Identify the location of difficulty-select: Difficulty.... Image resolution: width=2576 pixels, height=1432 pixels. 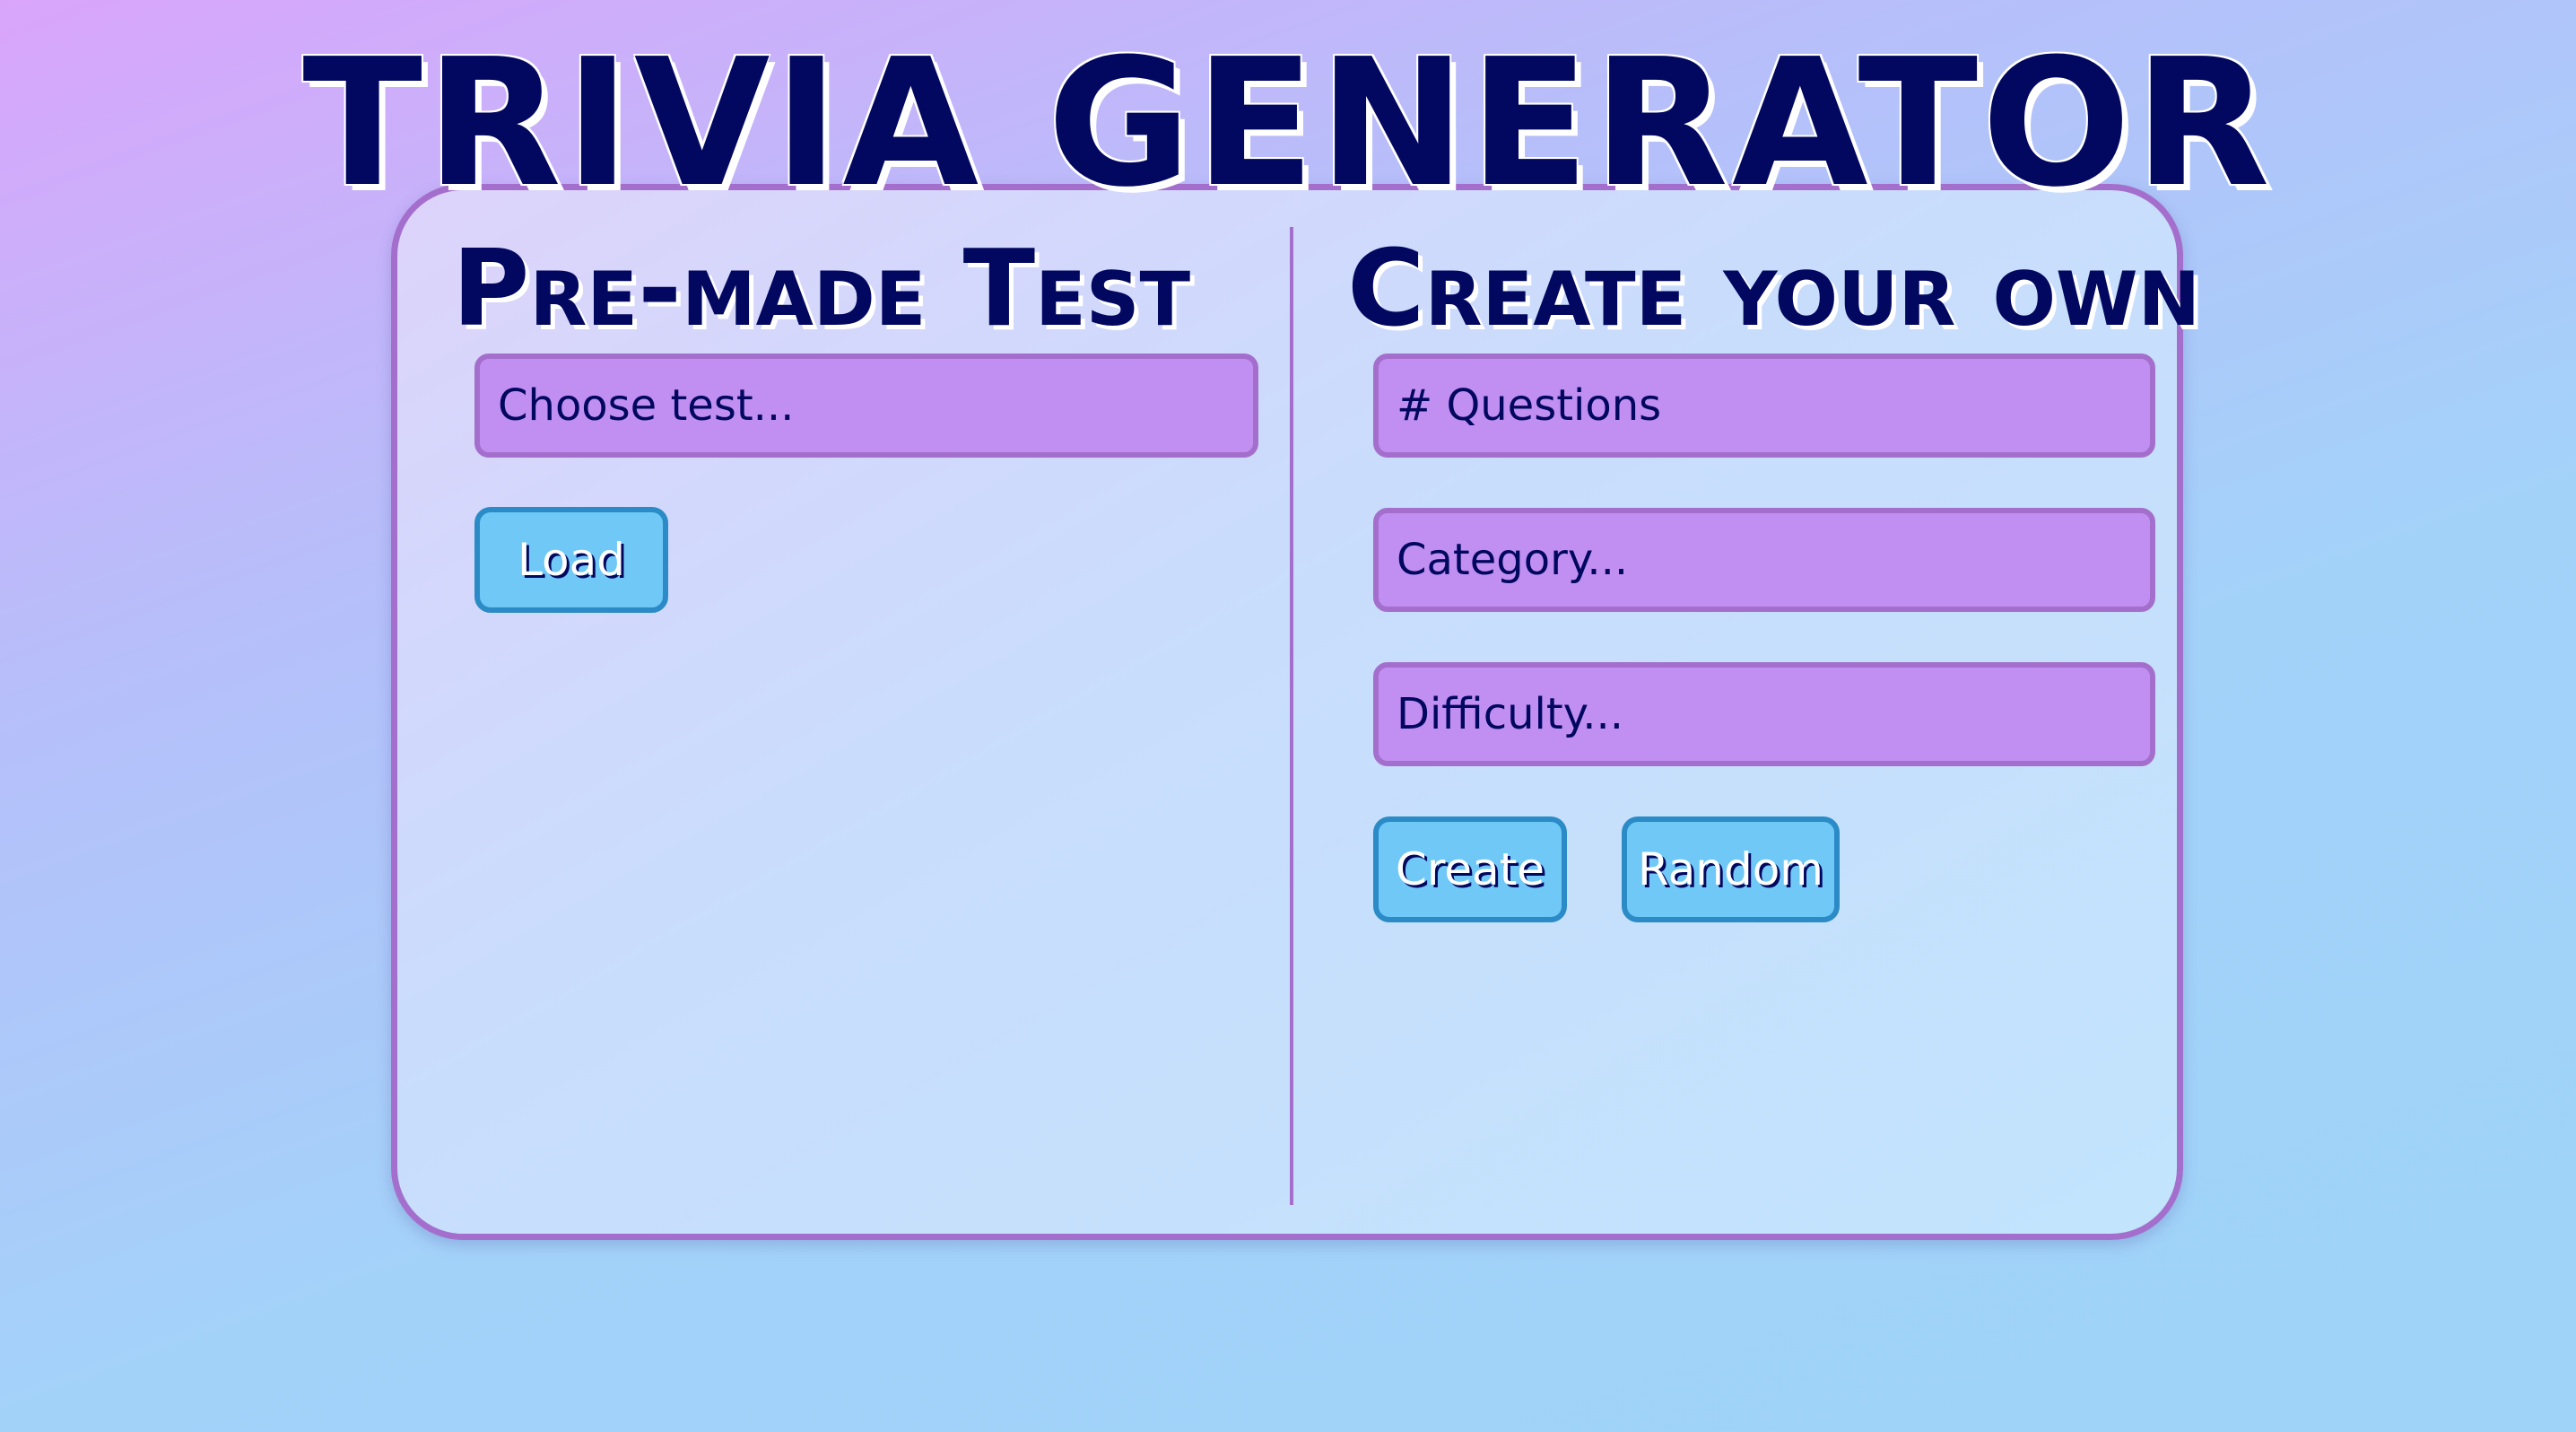
(1764, 714).